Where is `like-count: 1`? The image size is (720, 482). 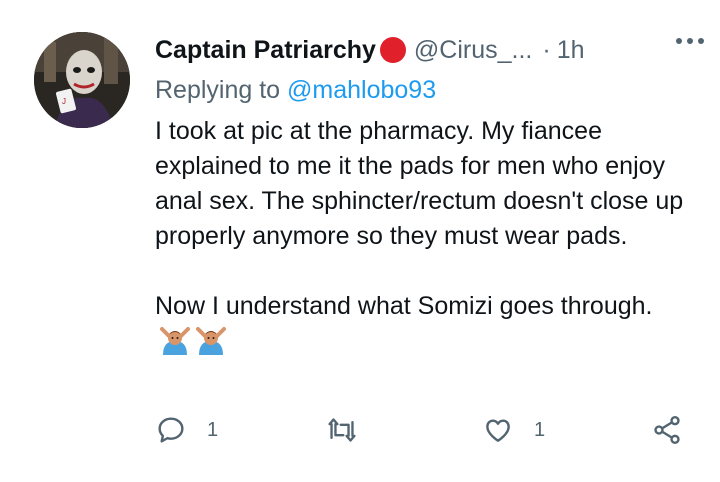 like-count: 1 is located at coordinates (540, 429).